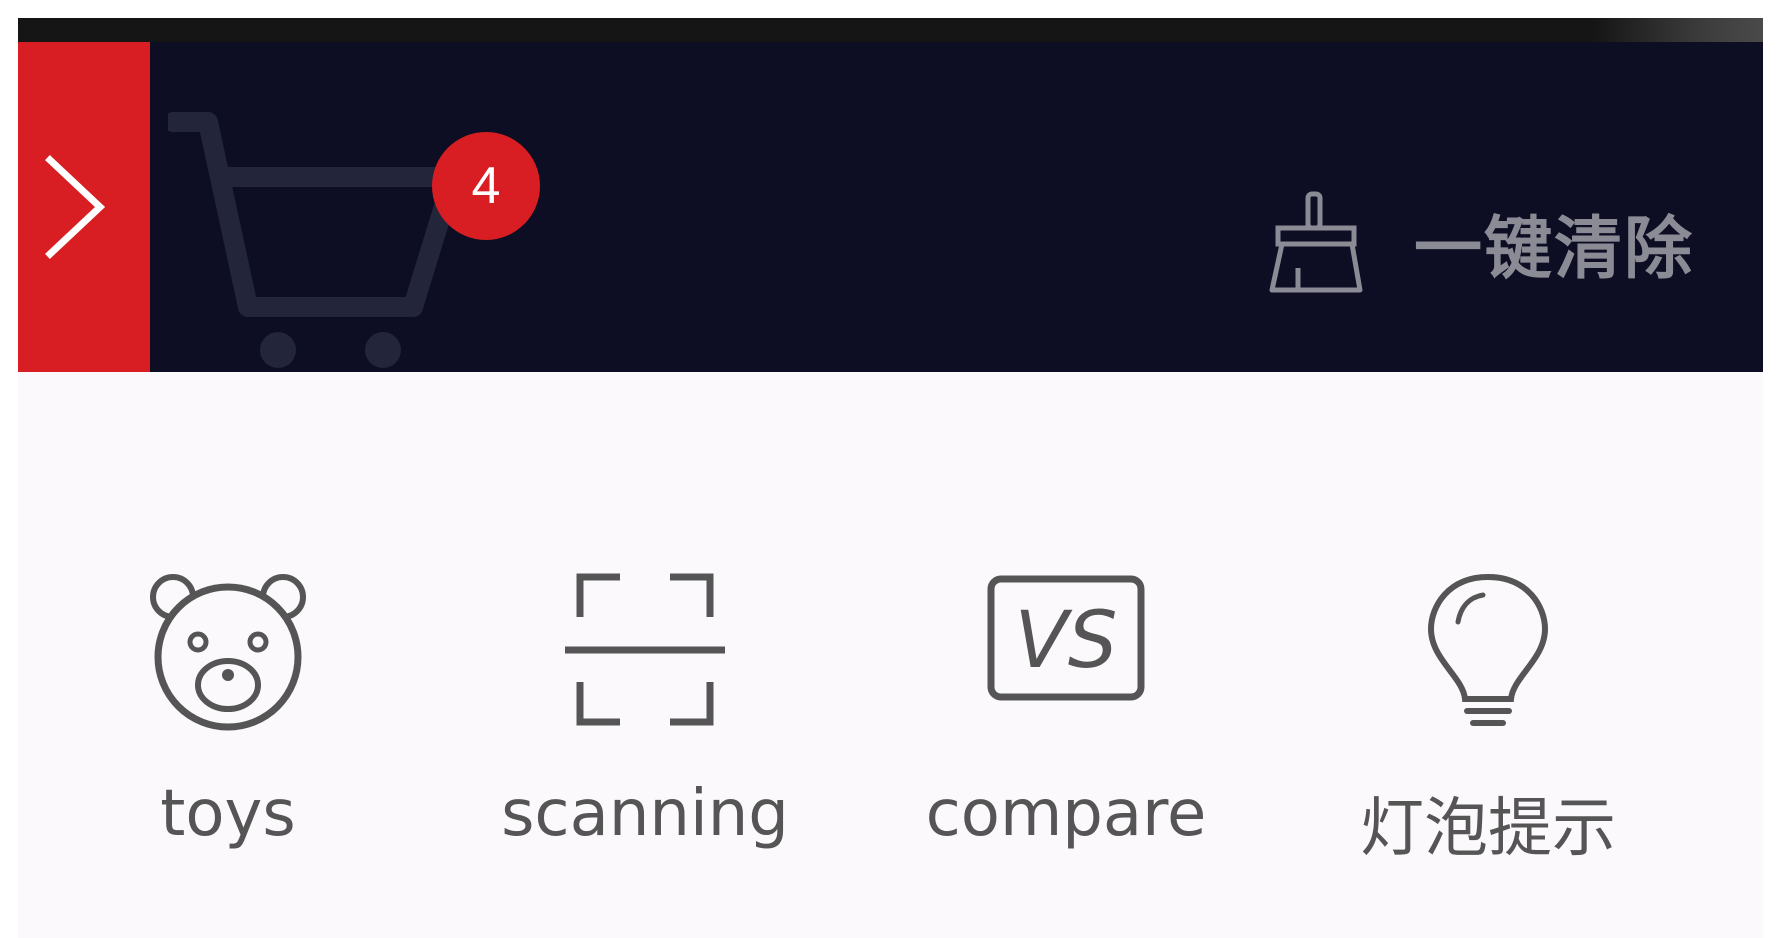 This screenshot has width=1780, height=938. Describe the element at coordinates (1066, 814) in the screenshot. I see `tool-compare-label: compare` at that location.